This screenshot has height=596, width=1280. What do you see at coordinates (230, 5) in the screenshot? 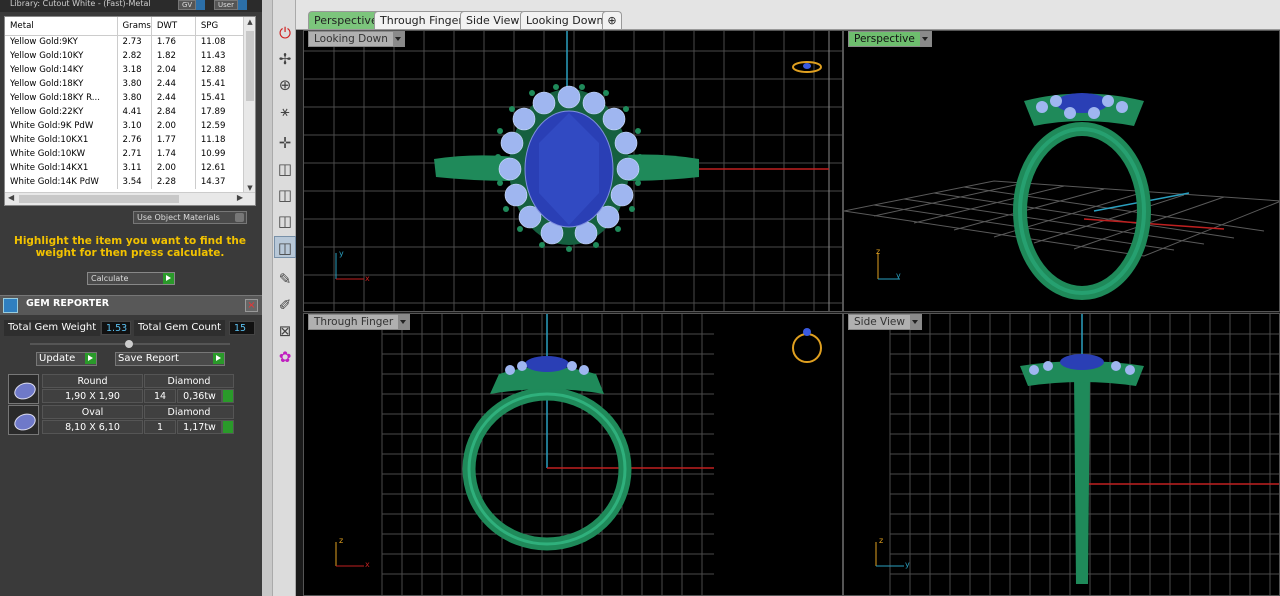
I see `user-button: User` at bounding box center [230, 5].